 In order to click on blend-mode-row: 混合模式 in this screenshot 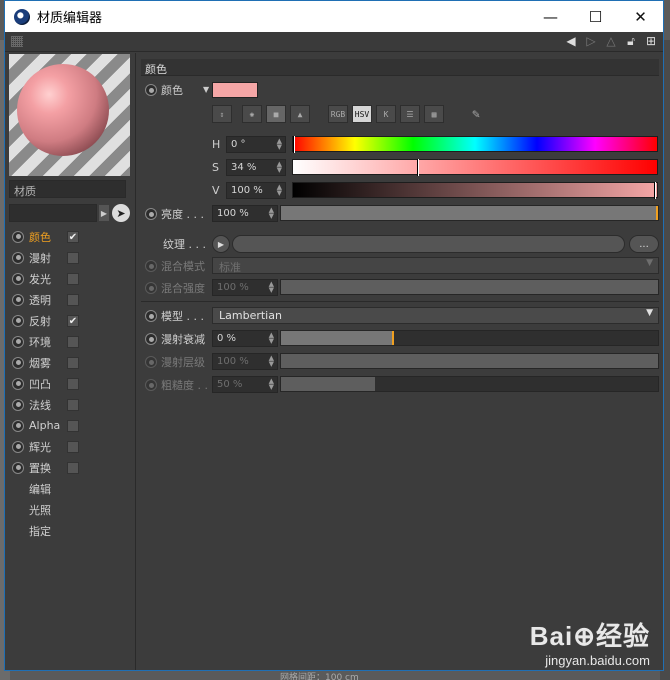, I will do `click(173, 266)`.